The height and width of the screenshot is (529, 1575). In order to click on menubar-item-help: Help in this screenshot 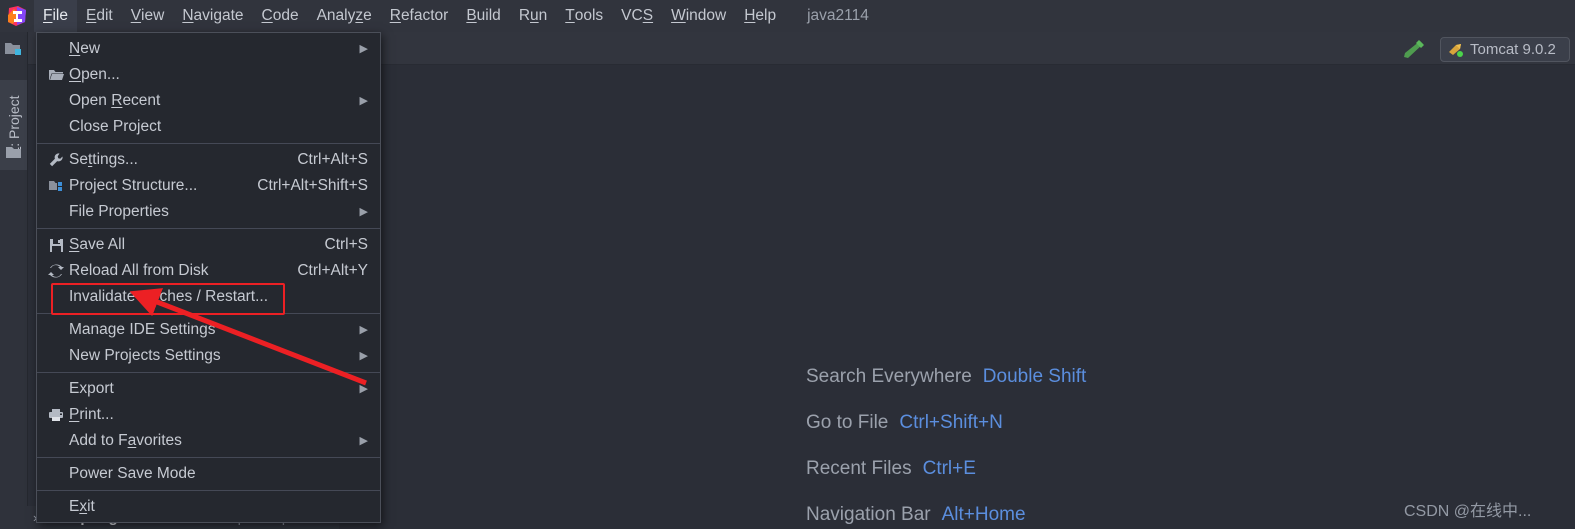, I will do `click(760, 16)`.